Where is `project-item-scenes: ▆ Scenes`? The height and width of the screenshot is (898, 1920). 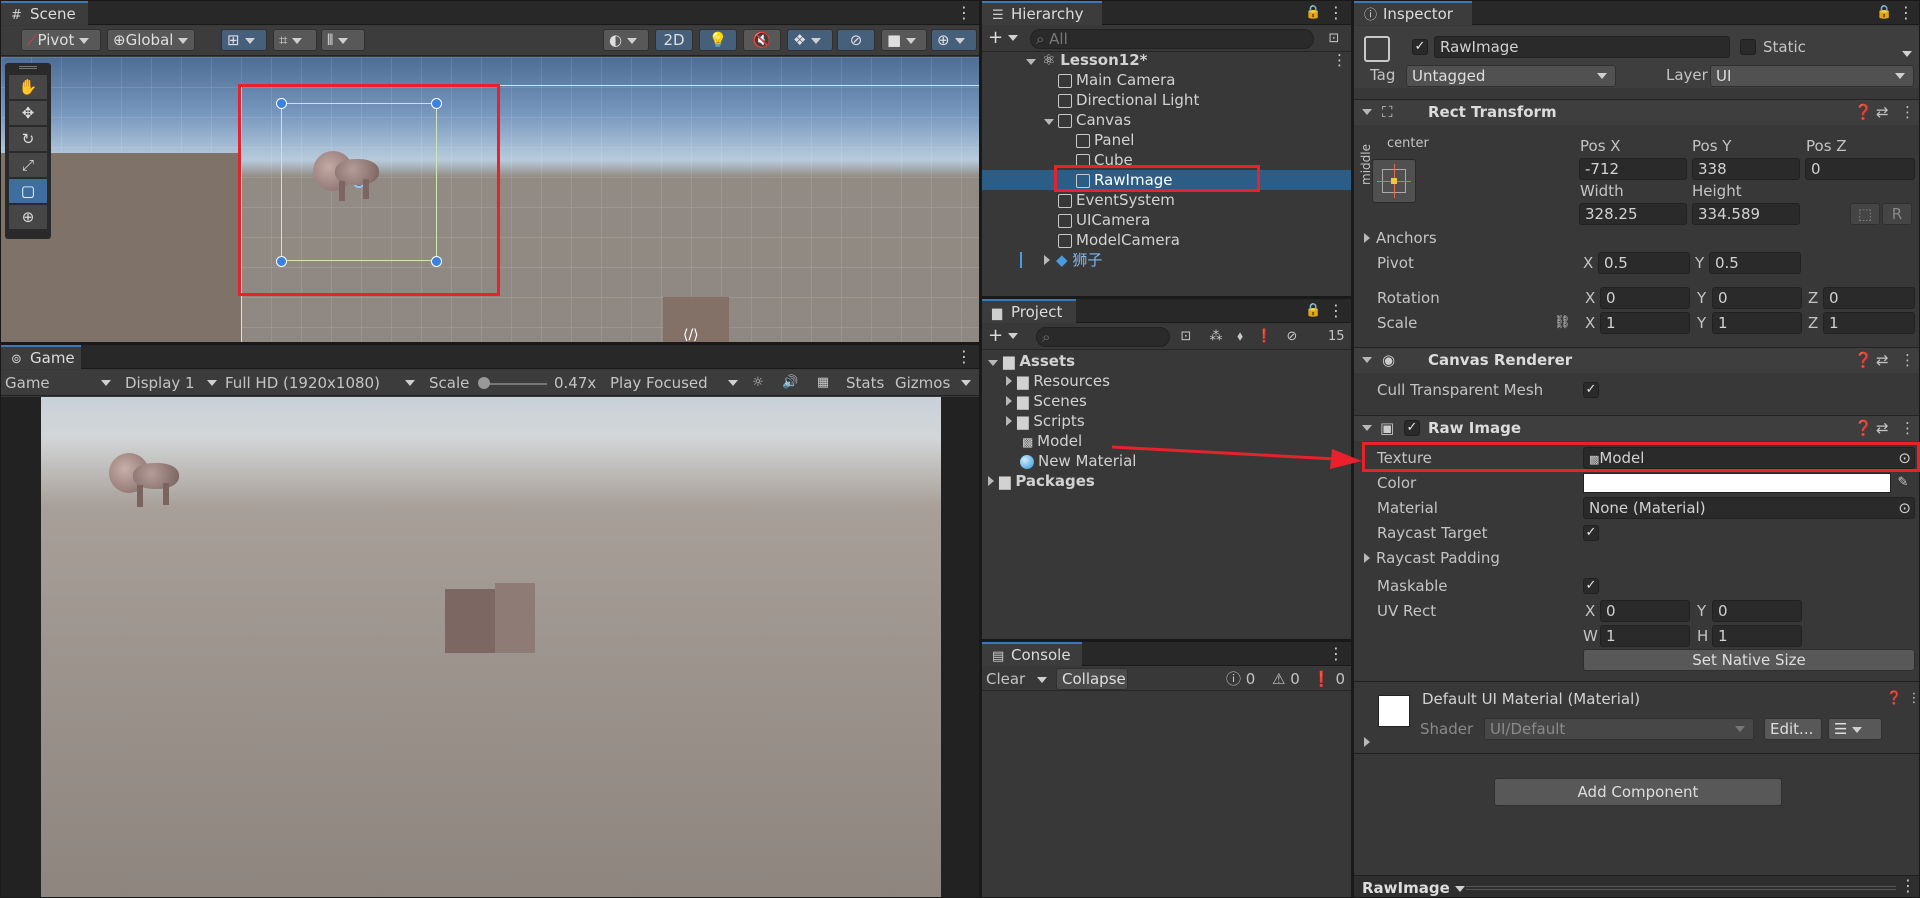
project-item-scenes: ▆ Scenes is located at coordinates (1166, 401).